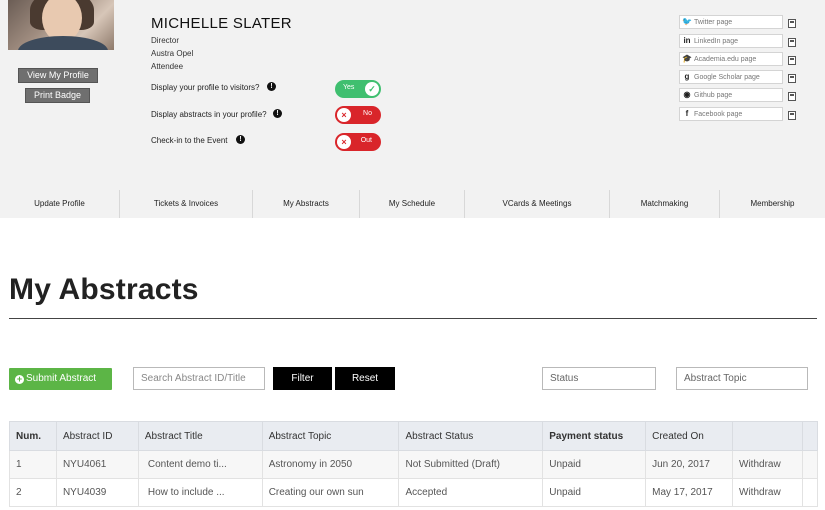 The height and width of the screenshot is (510, 825). I want to click on google-scholar-icon: g, so click(687, 76).